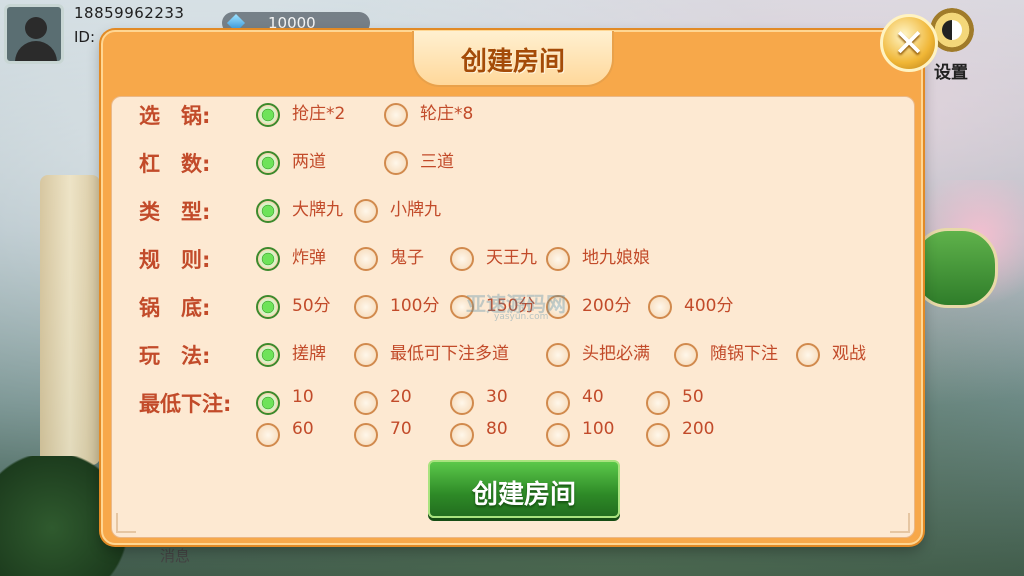  What do you see at coordinates (606, 303) in the screenshot?
I see `option-label-base-3: 200分` at bounding box center [606, 303].